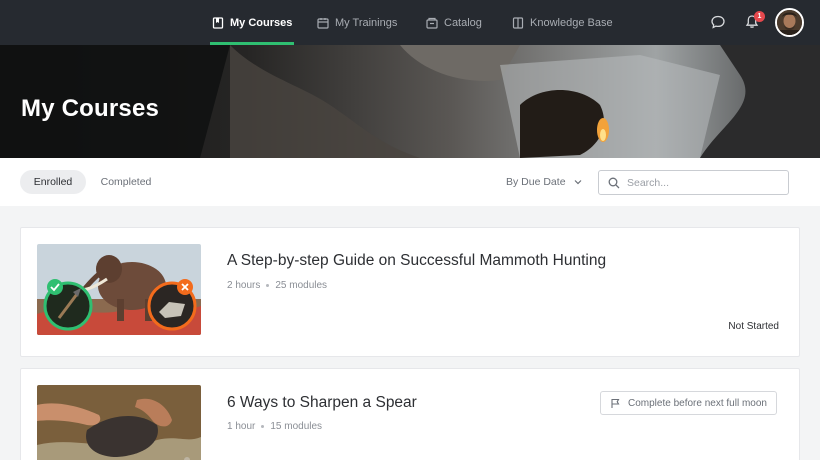  I want to click on avatar, so click(789, 22).